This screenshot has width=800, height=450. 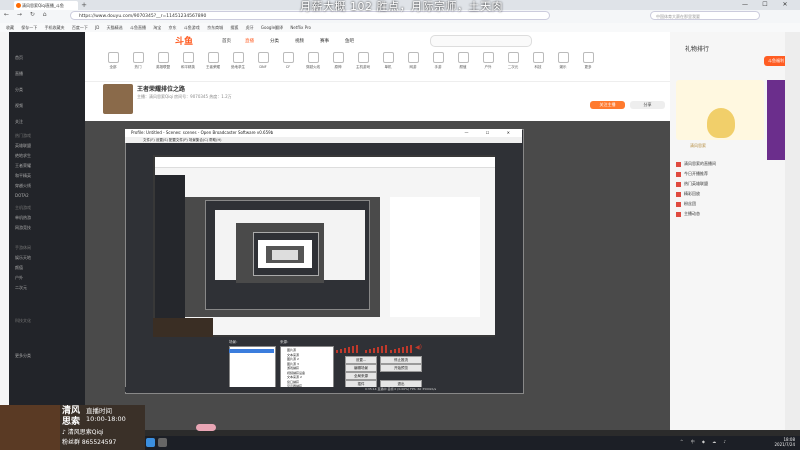 What do you see at coordinates (704, 442) in the screenshot?
I see `system-tray: ^ 中 ◆ ☁ ♪` at bounding box center [704, 442].